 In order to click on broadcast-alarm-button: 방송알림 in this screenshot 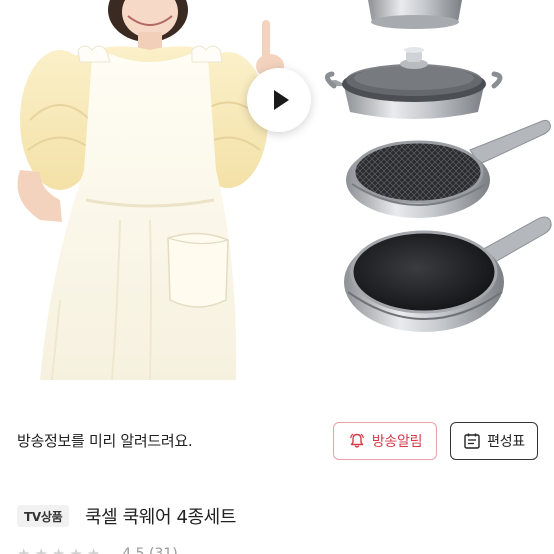, I will do `click(385, 441)`.